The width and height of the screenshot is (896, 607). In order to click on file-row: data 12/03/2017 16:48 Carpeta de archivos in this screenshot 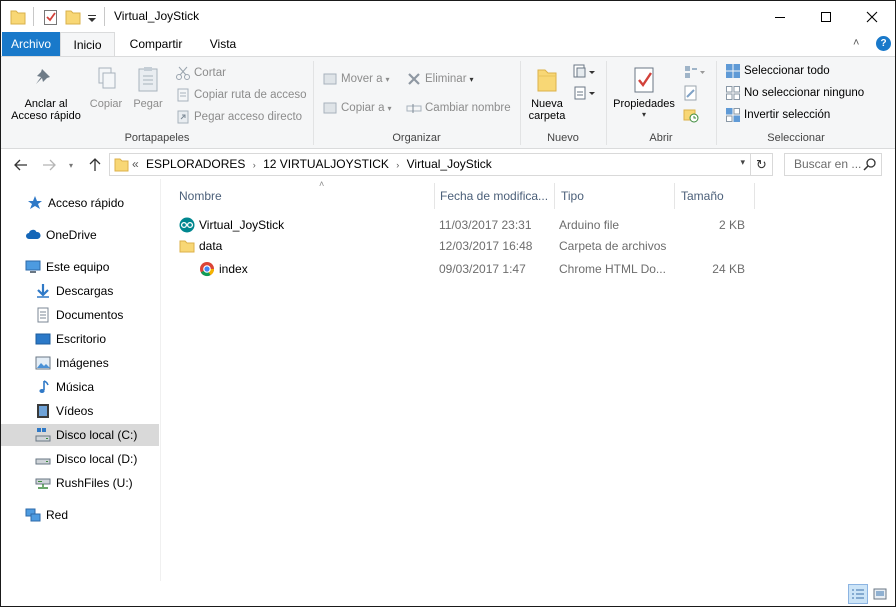, I will do `click(461, 246)`.